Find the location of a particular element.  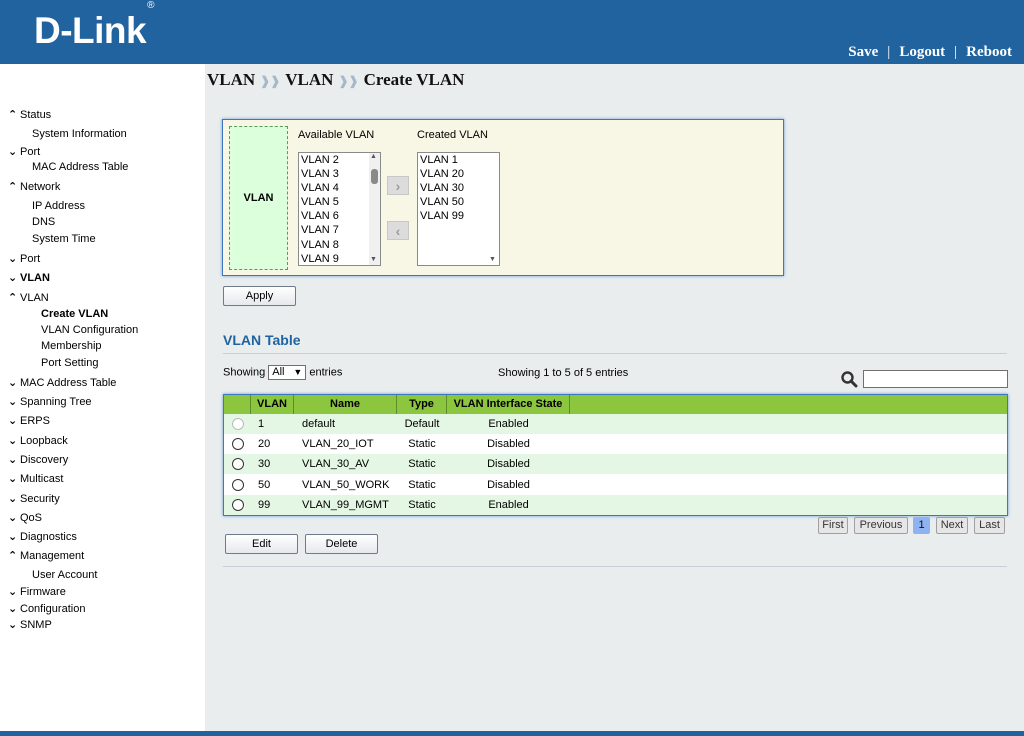

available-vlan-option: VLAN 5 is located at coordinates (339, 202).